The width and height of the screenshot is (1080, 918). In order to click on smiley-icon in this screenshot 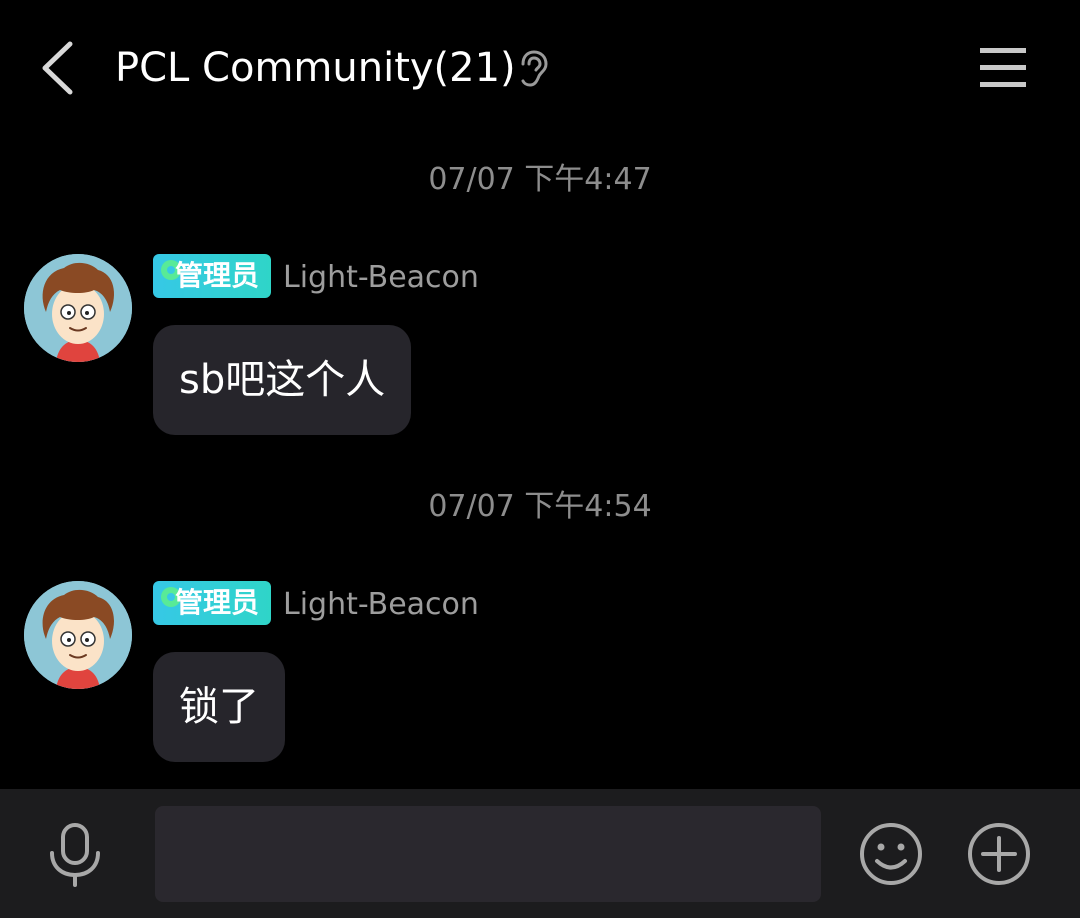, I will do `click(891, 854)`.